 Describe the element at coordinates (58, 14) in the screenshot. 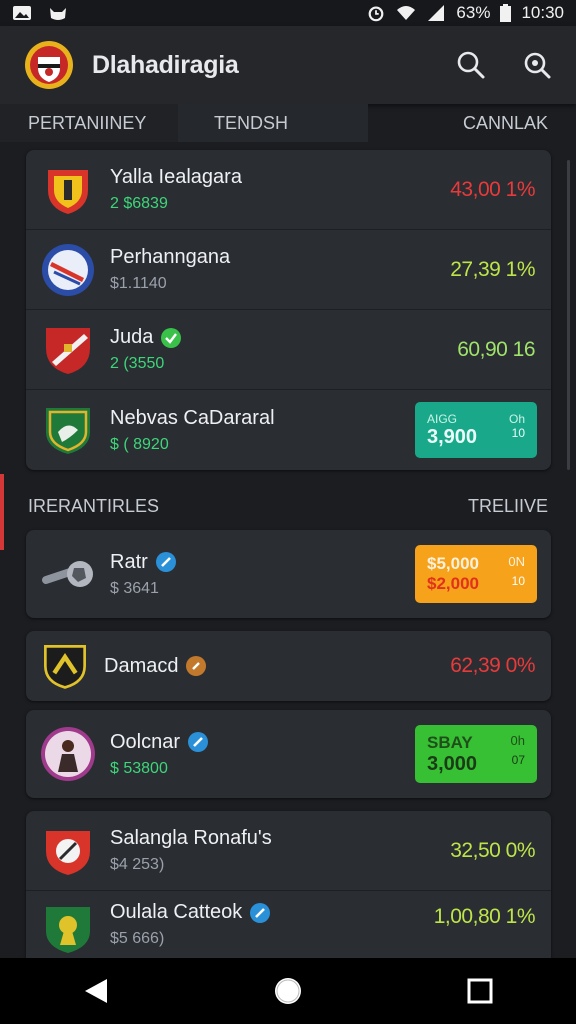

I see `cat-icon` at that location.